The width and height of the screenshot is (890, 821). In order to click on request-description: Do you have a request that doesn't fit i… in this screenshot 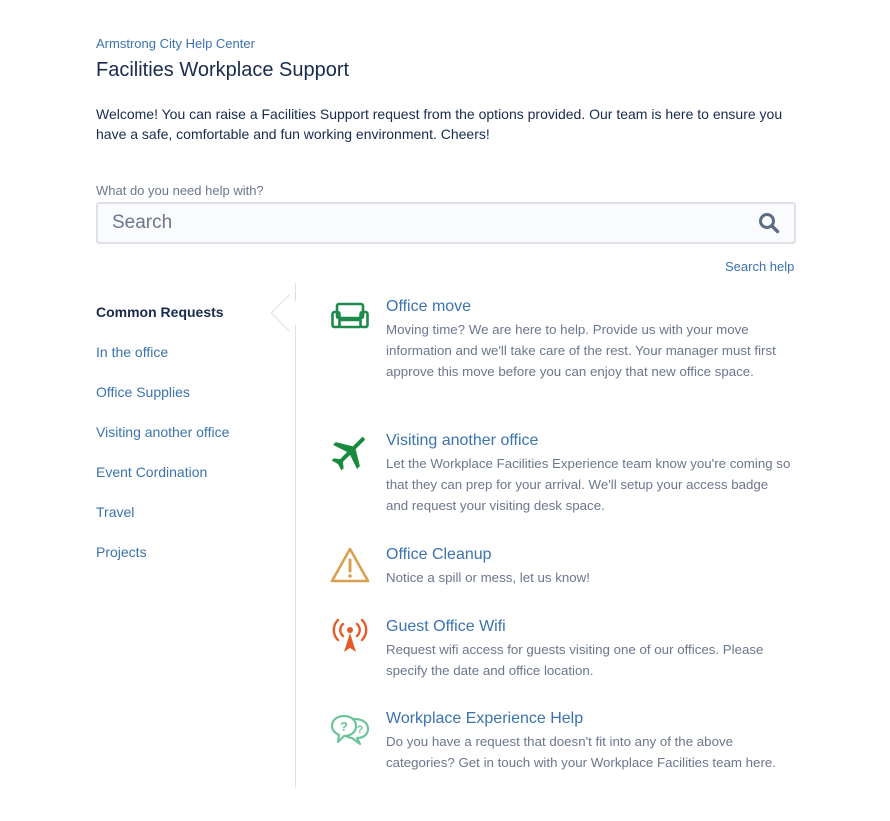, I will do `click(581, 752)`.